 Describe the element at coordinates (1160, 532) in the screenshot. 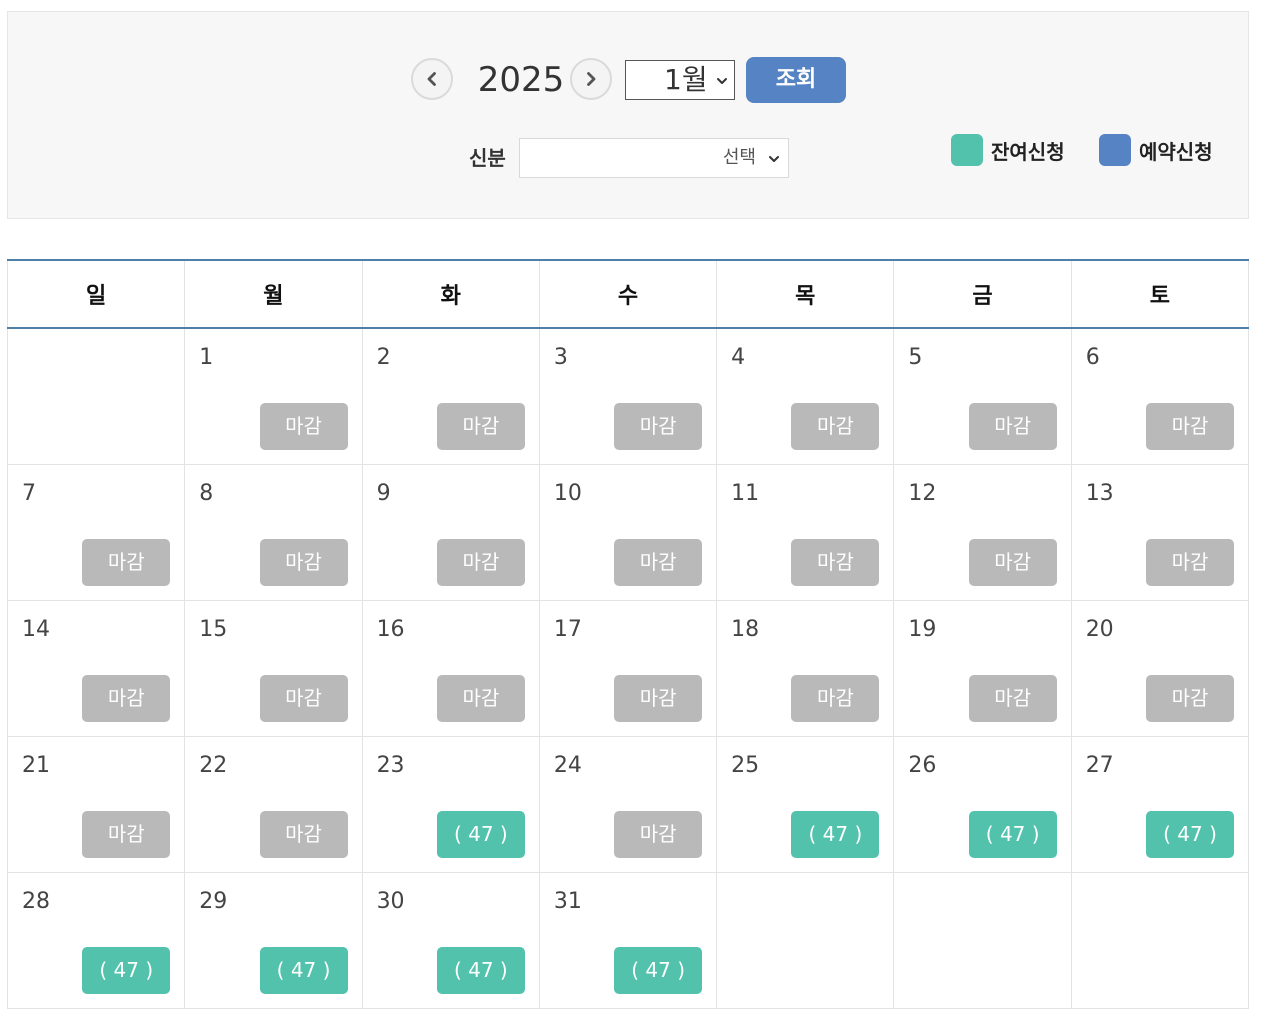

I see `calendar-day-cell: 13 마감` at that location.